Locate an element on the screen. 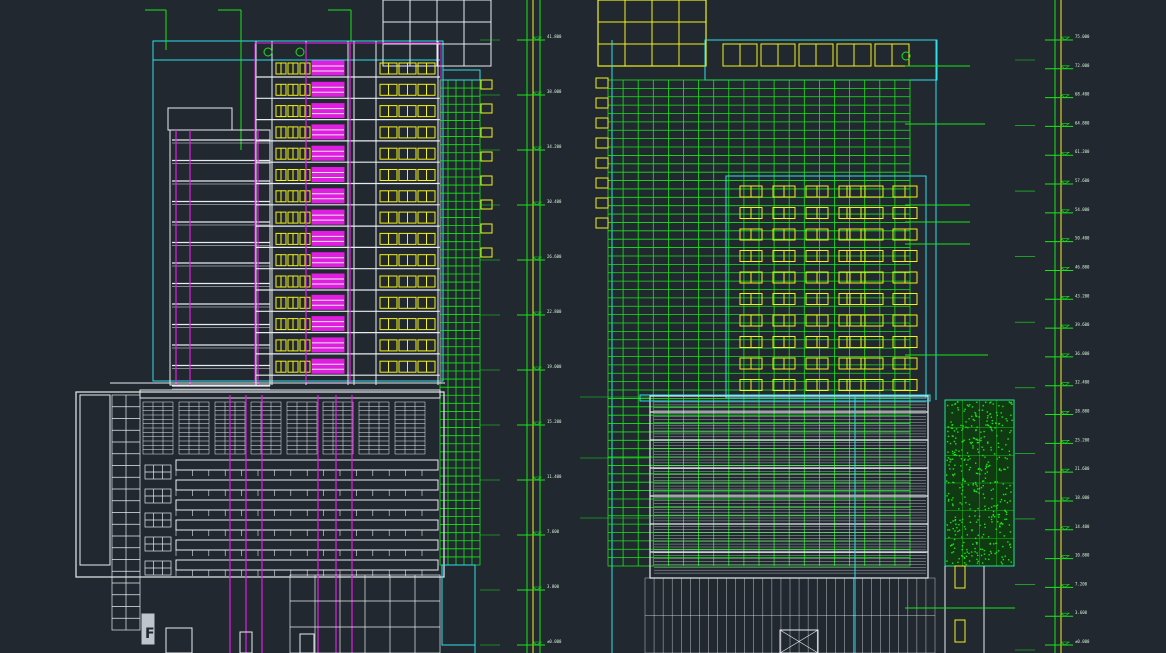 The height and width of the screenshot is (653, 1166). level-label: 26.600 is located at coordinates (554, 256).